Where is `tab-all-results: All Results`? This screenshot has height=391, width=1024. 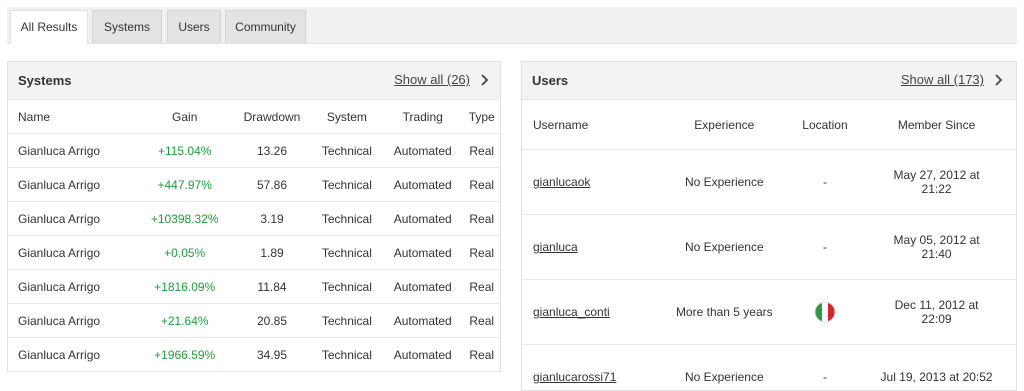 tab-all-results: All Results is located at coordinates (49, 27).